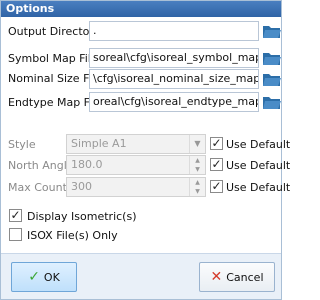 The image size is (320, 300). Describe the element at coordinates (37, 187) in the screenshot. I see `max-count-label: Max Count` at that location.